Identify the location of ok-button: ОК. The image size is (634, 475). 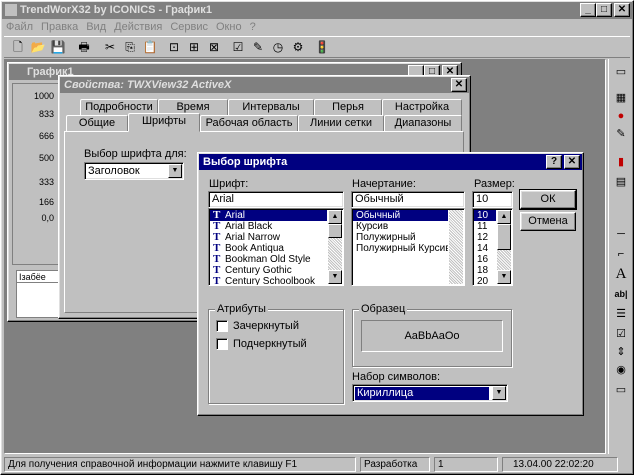
(548, 199).